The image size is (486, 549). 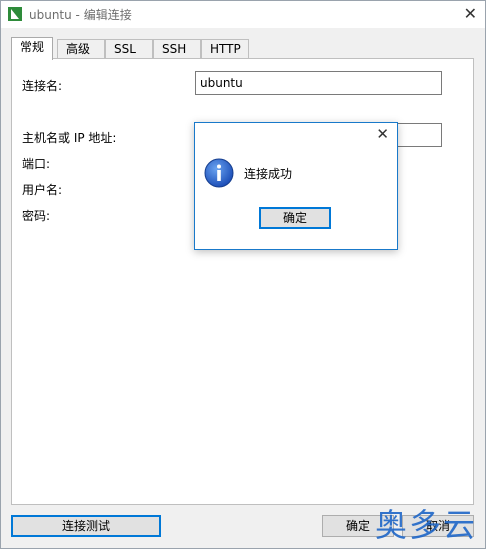 I want to click on window-title: ubuntu - 编辑连接, so click(x=80, y=15).